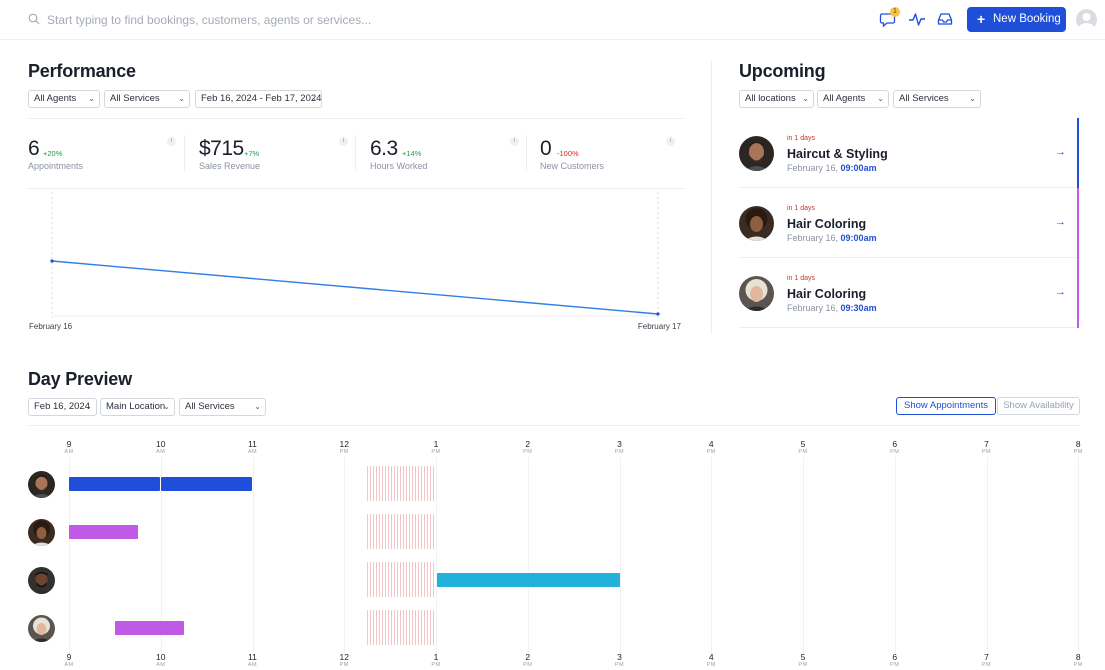  Describe the element at coordinates (844, 98) in the screenshot. I see `upc-agents-value: All Agents` at that location.